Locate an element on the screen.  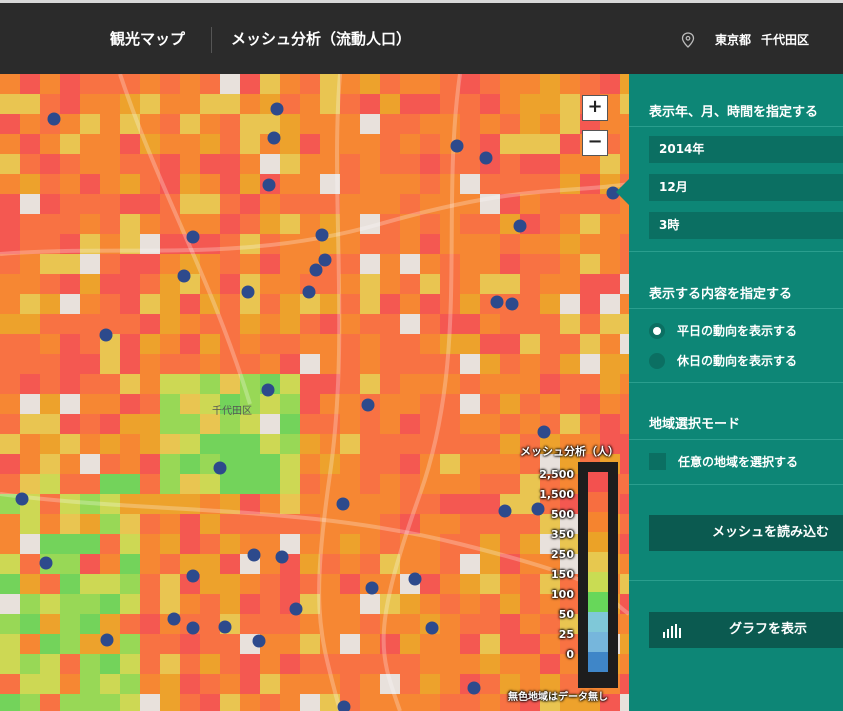
radio-holiday-button is located at coordinates (657, 360).